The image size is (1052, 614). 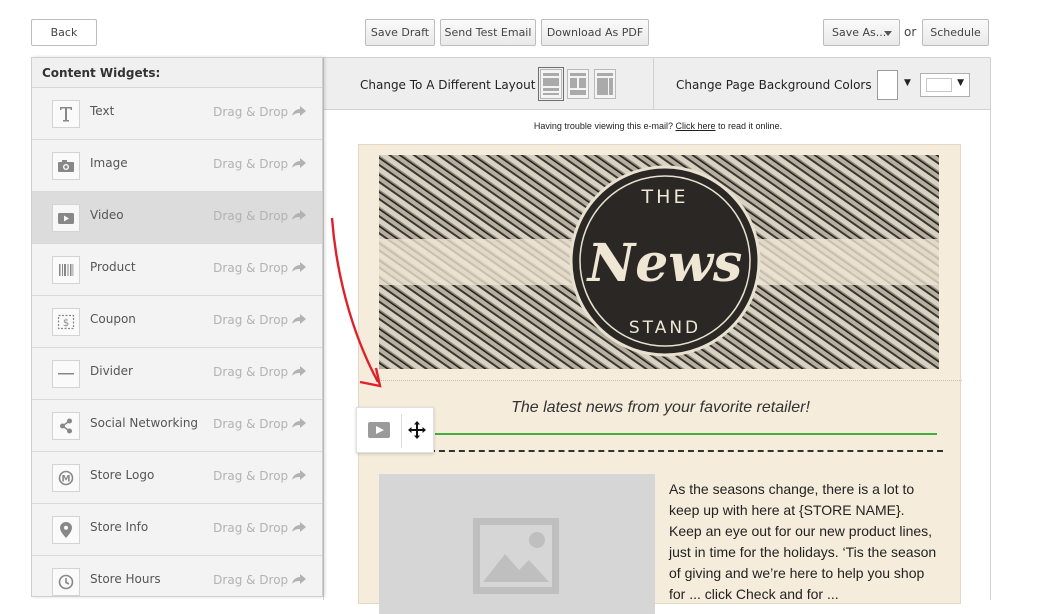 I want to click on widget-label: Store Logo, so click(x=122, y=475).